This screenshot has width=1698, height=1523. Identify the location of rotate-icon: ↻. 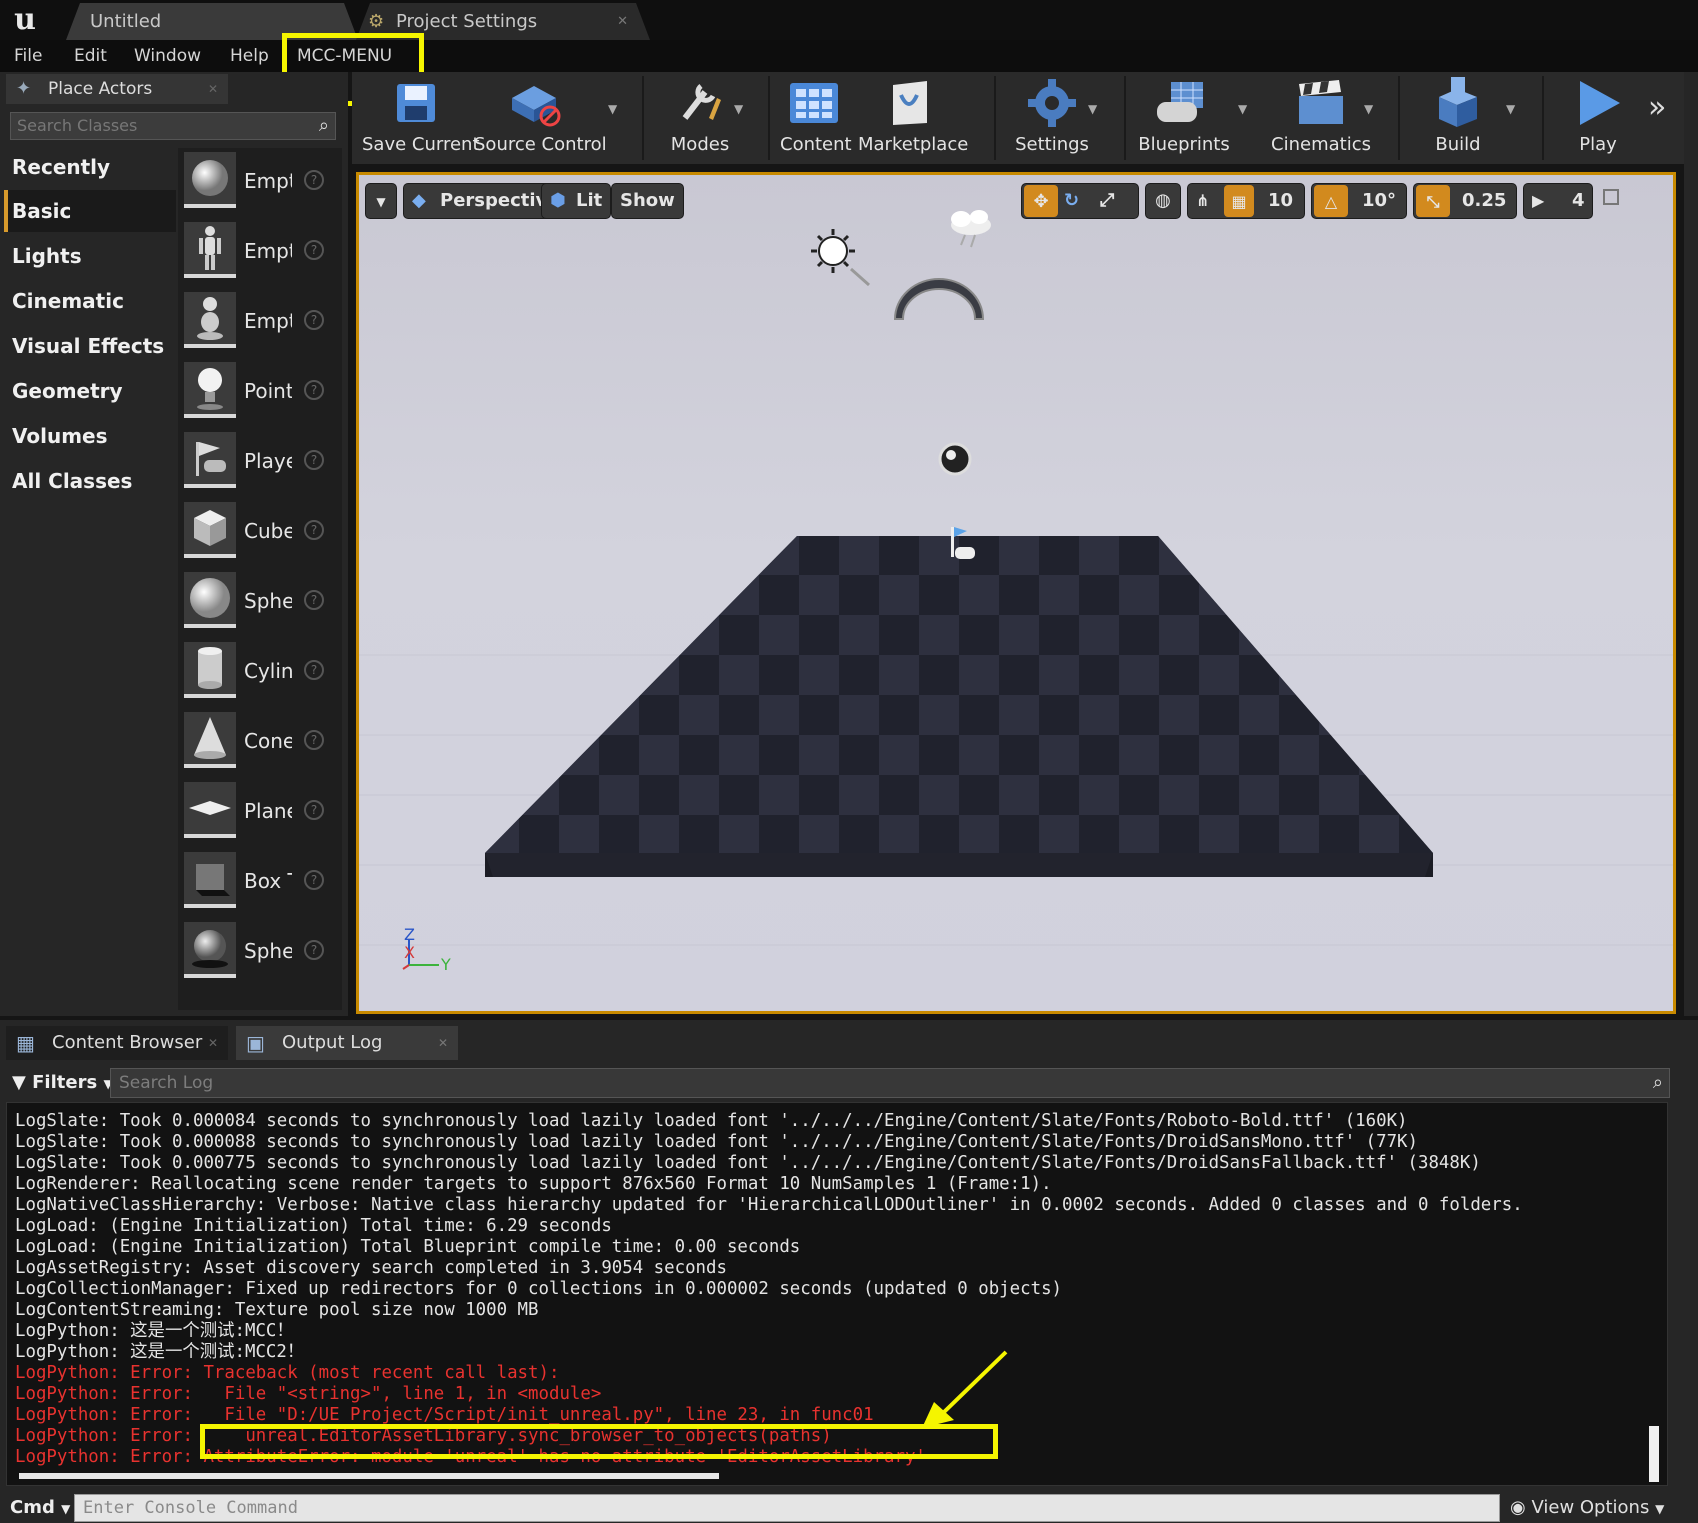
(1071, 201).